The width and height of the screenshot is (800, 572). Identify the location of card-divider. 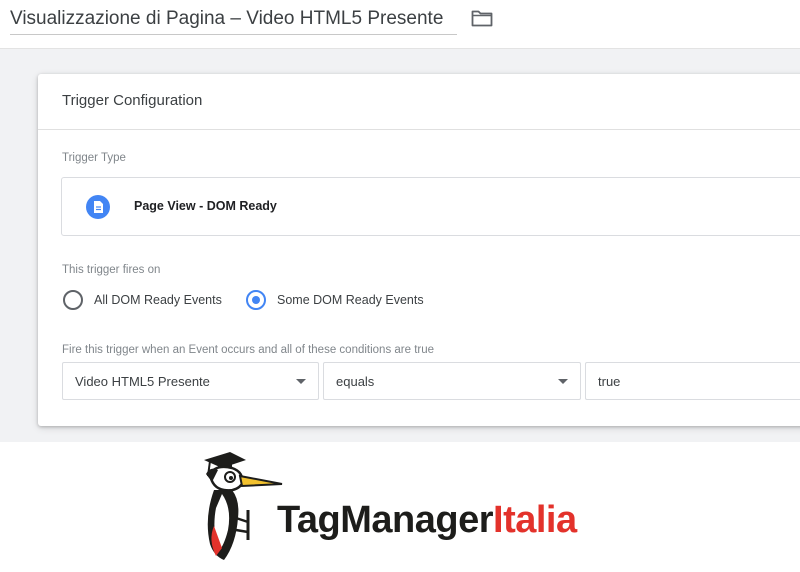
(419, 129).